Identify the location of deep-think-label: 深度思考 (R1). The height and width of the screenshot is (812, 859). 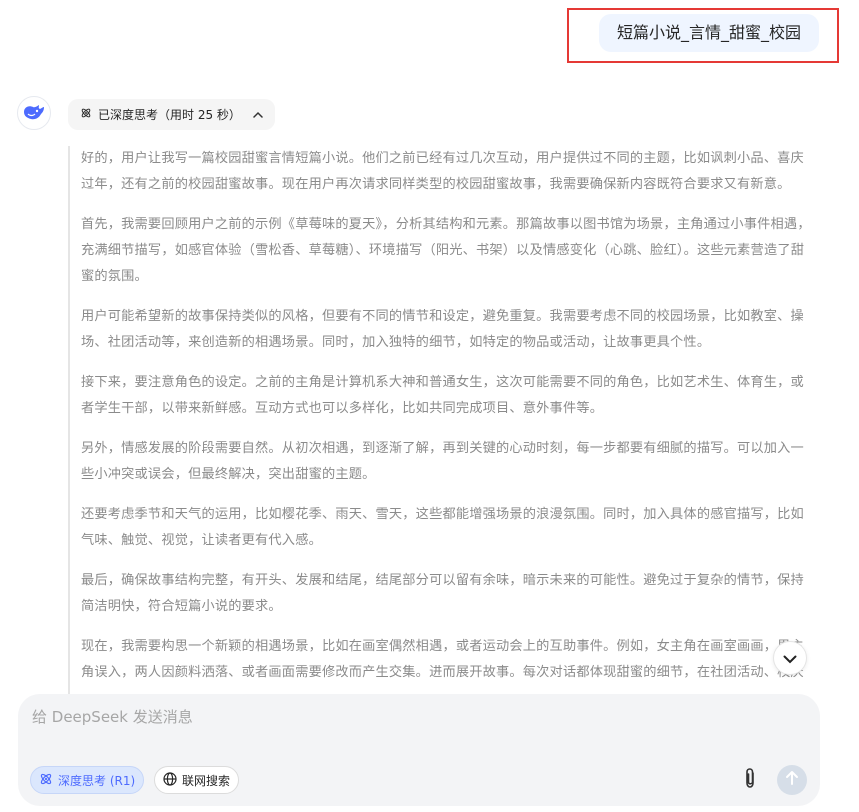
(97, 780).